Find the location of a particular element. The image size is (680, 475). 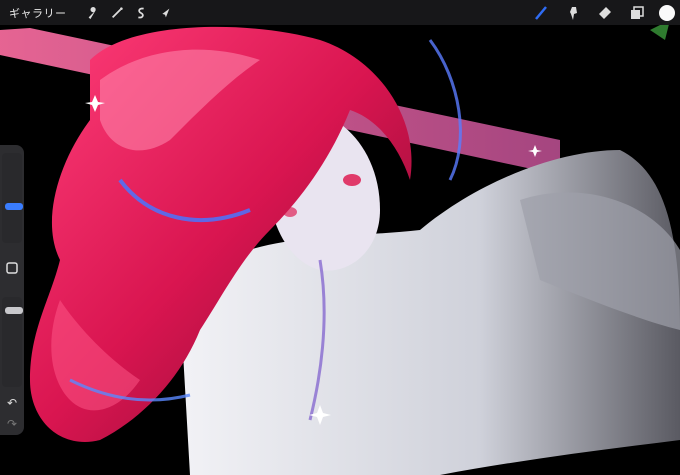

brush-size-slider is located at coordinates (12, 198).